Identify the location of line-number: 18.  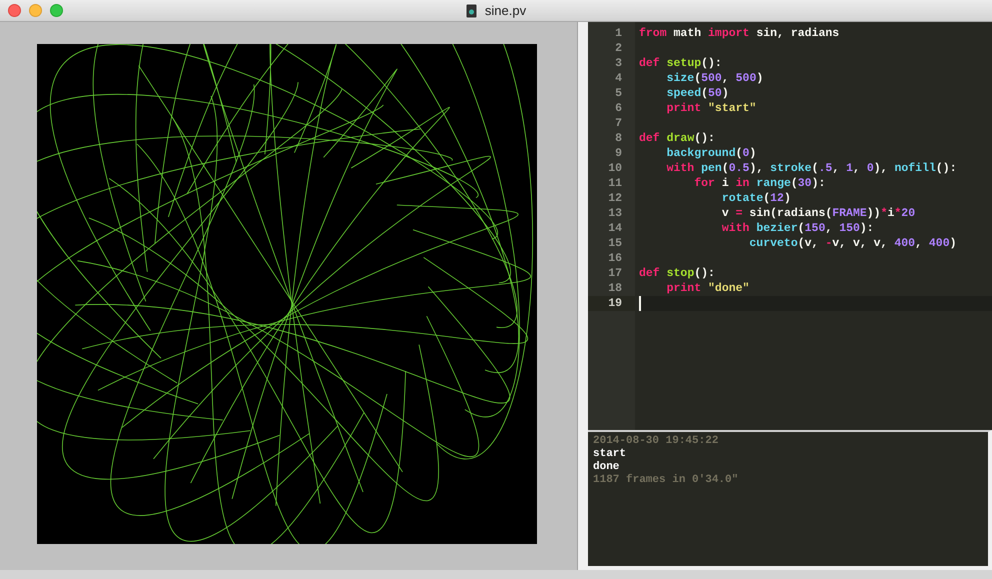
(615, 288).